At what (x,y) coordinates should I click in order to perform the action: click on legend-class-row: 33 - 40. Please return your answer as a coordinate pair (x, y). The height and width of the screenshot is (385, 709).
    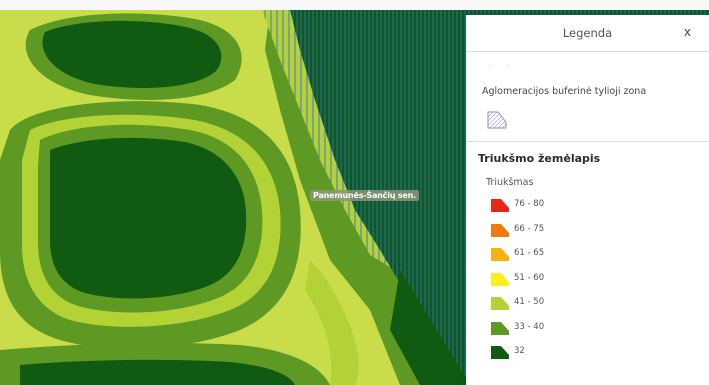
    Looking at the image, I should click on (590, 328).